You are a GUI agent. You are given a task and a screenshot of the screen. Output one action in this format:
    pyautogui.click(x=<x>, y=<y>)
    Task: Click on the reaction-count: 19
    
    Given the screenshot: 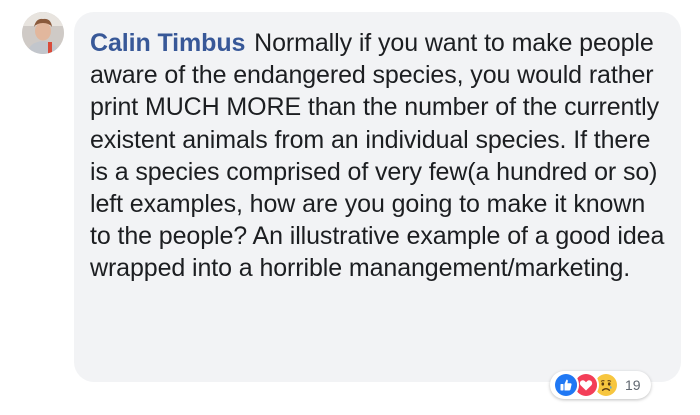 What is the action you would take?
    pyautogui.click(x=633, y=385)
    